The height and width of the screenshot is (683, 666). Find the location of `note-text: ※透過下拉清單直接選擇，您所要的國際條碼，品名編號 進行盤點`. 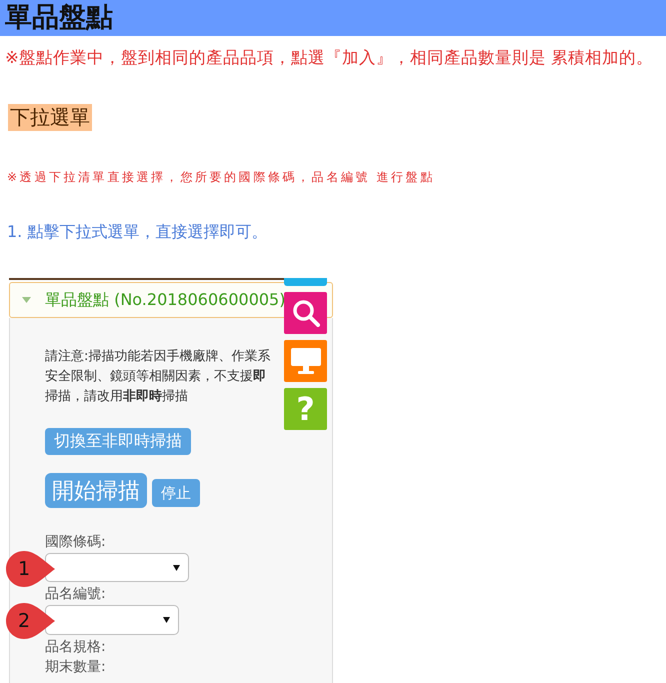

note-text: ※透過下拉清單直接選擇，您所要的國際條碼，品名編號 進行盤點 is located at coordinates (221, 177).